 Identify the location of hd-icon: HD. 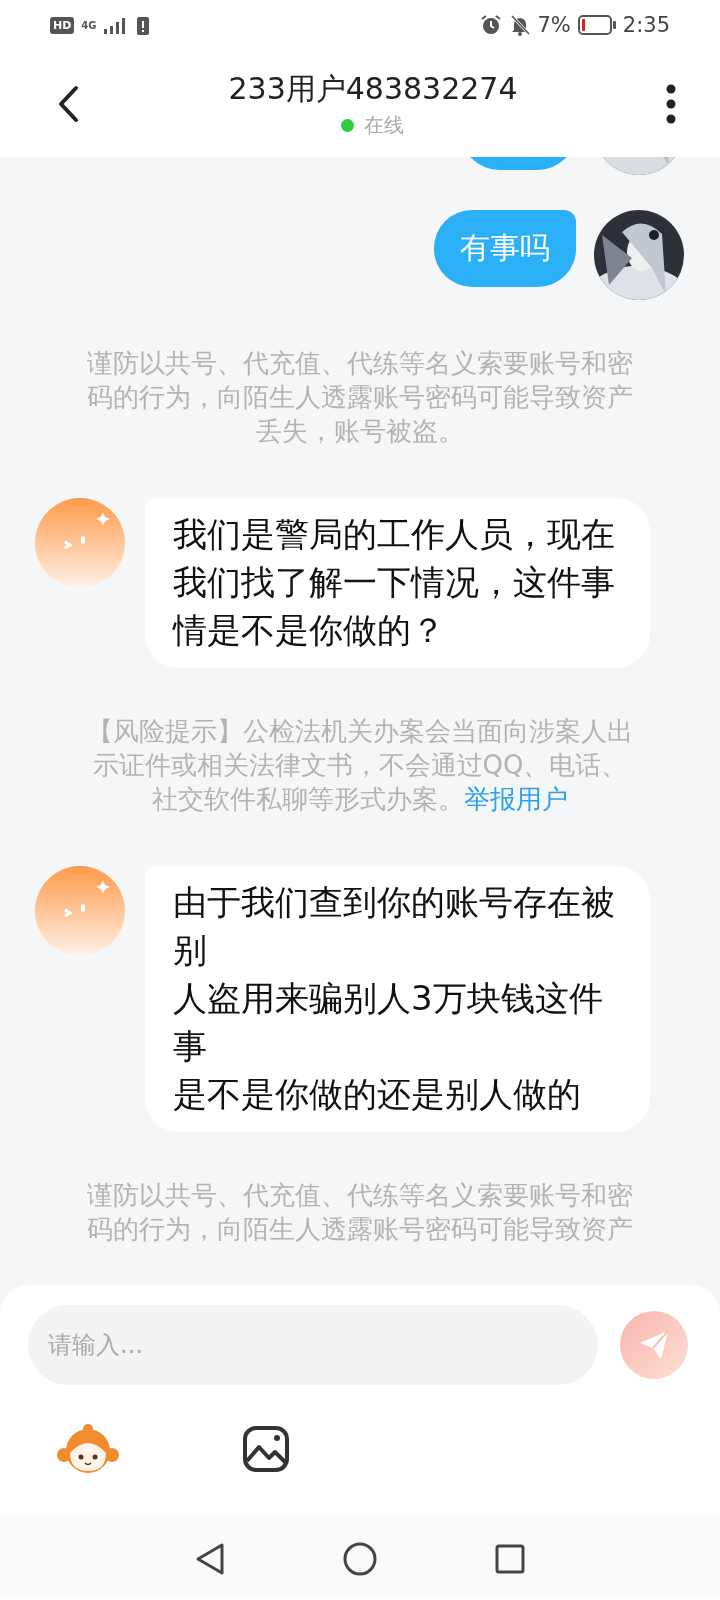
(62, 25).